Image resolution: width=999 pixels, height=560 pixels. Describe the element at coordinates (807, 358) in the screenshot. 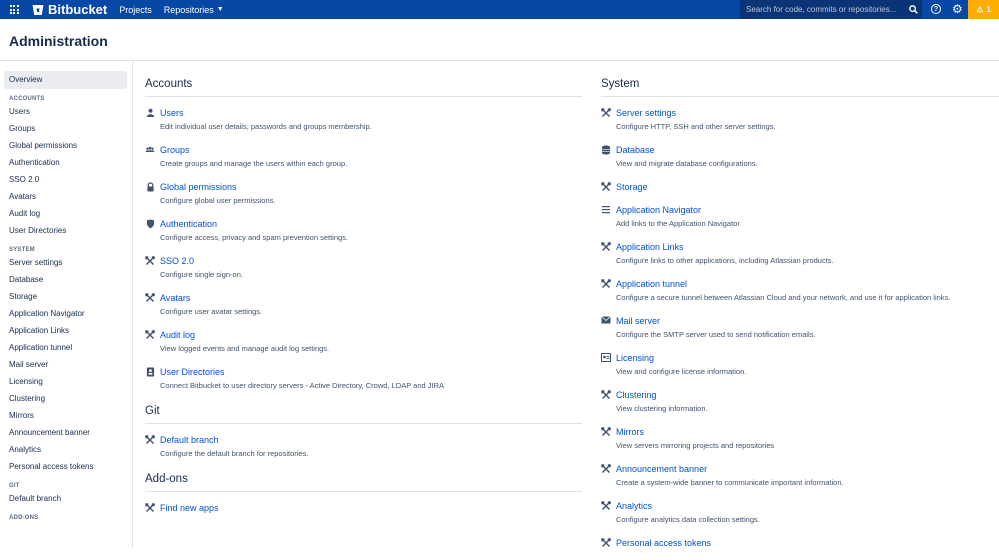

I see `link-licensing: Licensing` at that location.